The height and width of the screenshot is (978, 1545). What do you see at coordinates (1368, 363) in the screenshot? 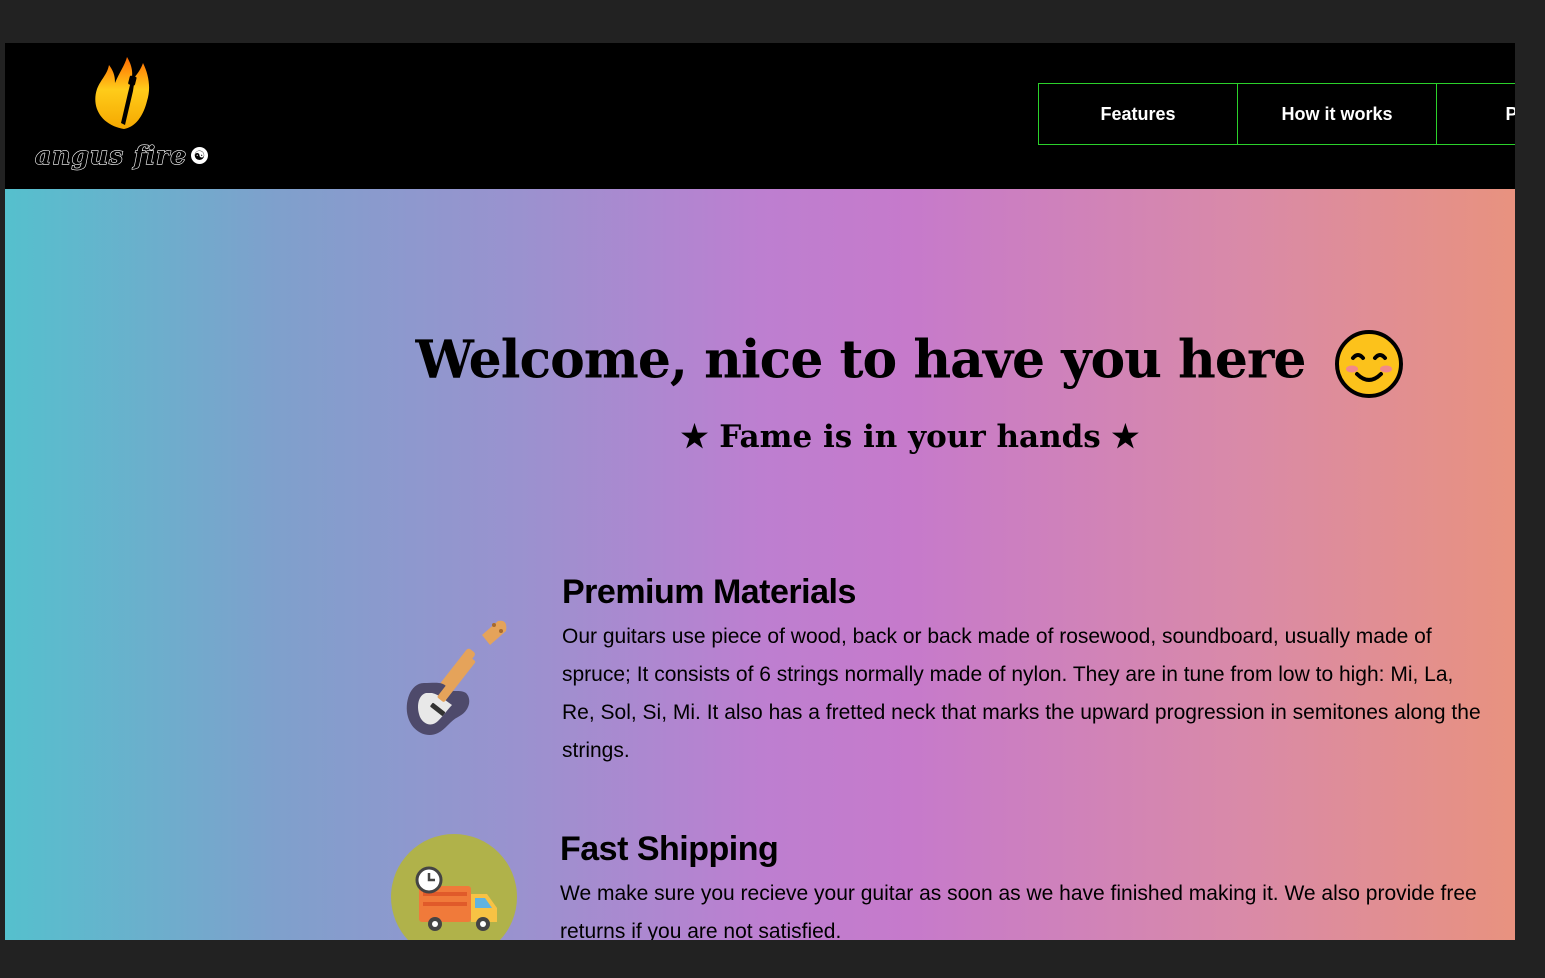
I see `smiling-face-icon` at bounding box center [1368, 363].